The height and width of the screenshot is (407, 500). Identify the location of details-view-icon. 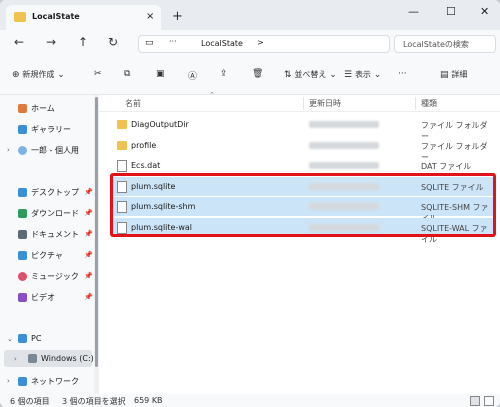
(475, 401).